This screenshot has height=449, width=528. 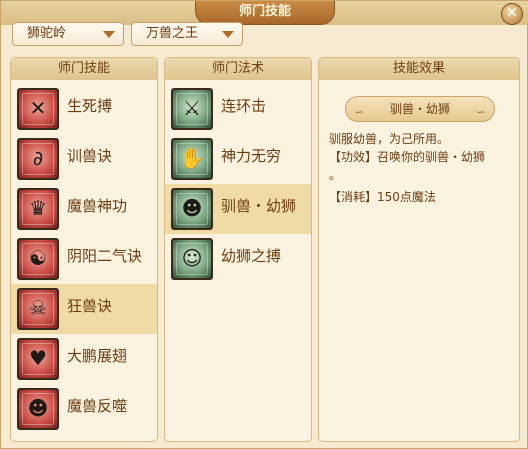 I want to click on cost-tag: 【消耗】, so click(x=353, y=197).